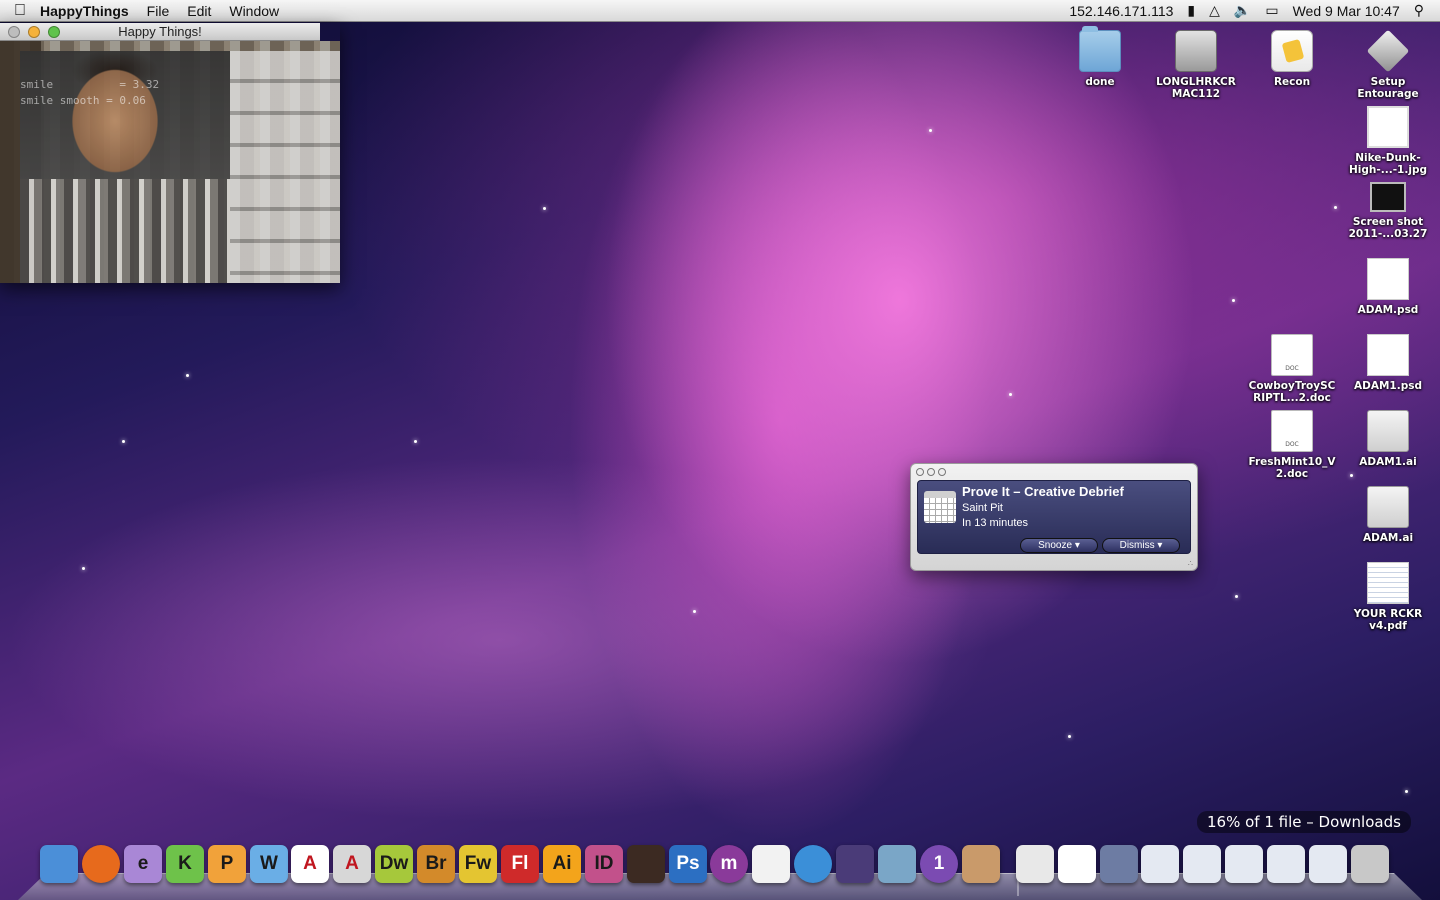 The width and height of the screenshot is (1440, 900). I want to click on spotlight-search-icon: ⚲, so click(1419, 10).